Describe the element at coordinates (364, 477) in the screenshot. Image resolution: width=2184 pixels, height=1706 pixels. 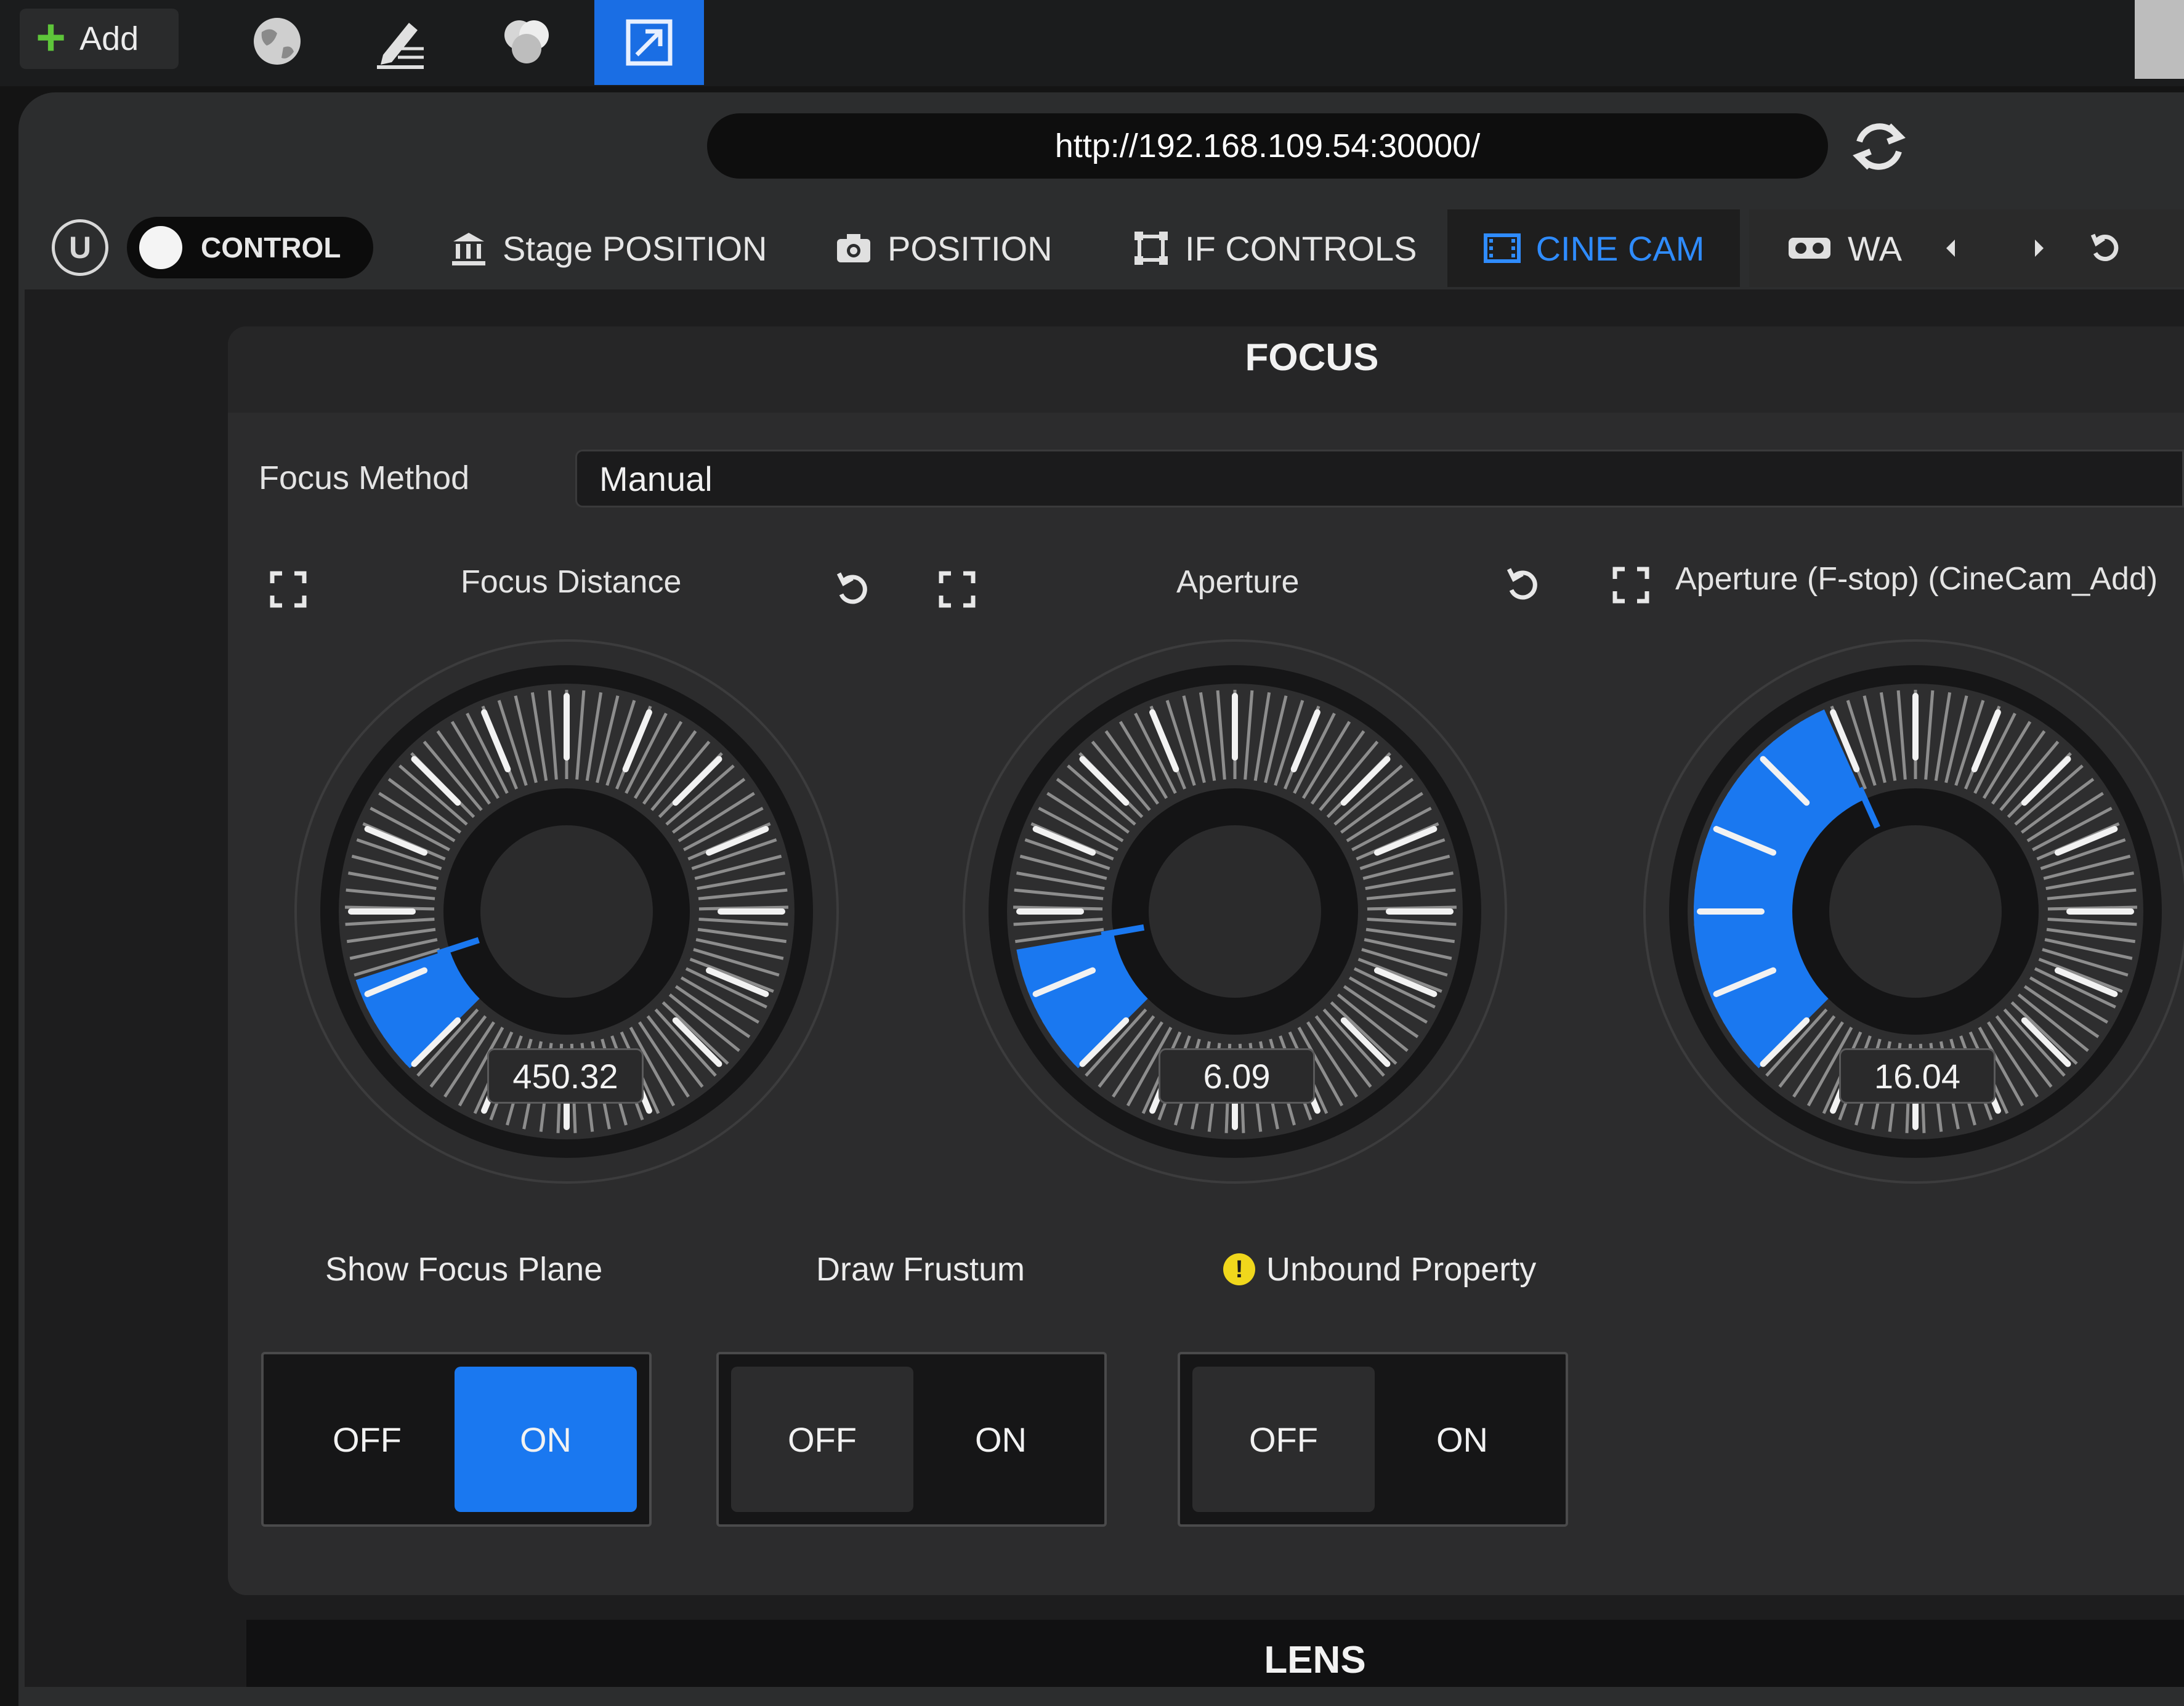
I see `focus-method-label: Focus Method` at that location.